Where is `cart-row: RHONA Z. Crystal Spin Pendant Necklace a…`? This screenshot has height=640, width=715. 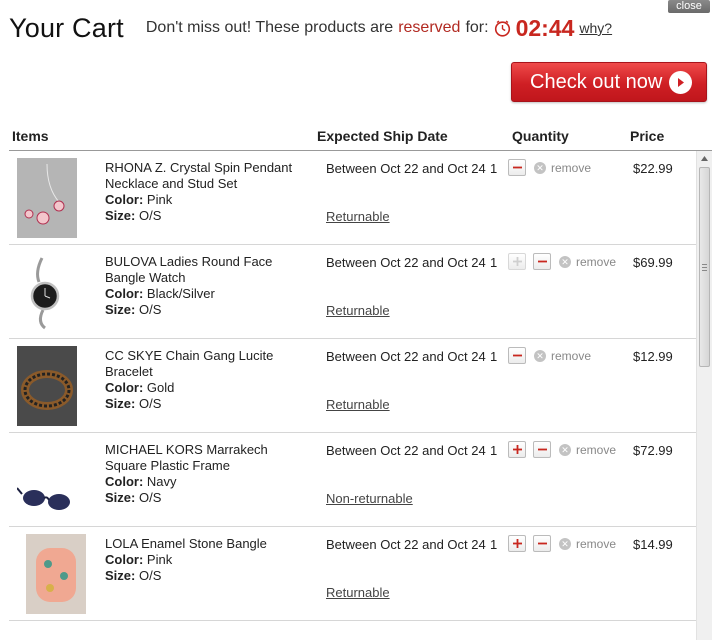 cart-row: RHONA Z. Crystal Spin Pendant Necklace a… is located at coordinates (352, 198).